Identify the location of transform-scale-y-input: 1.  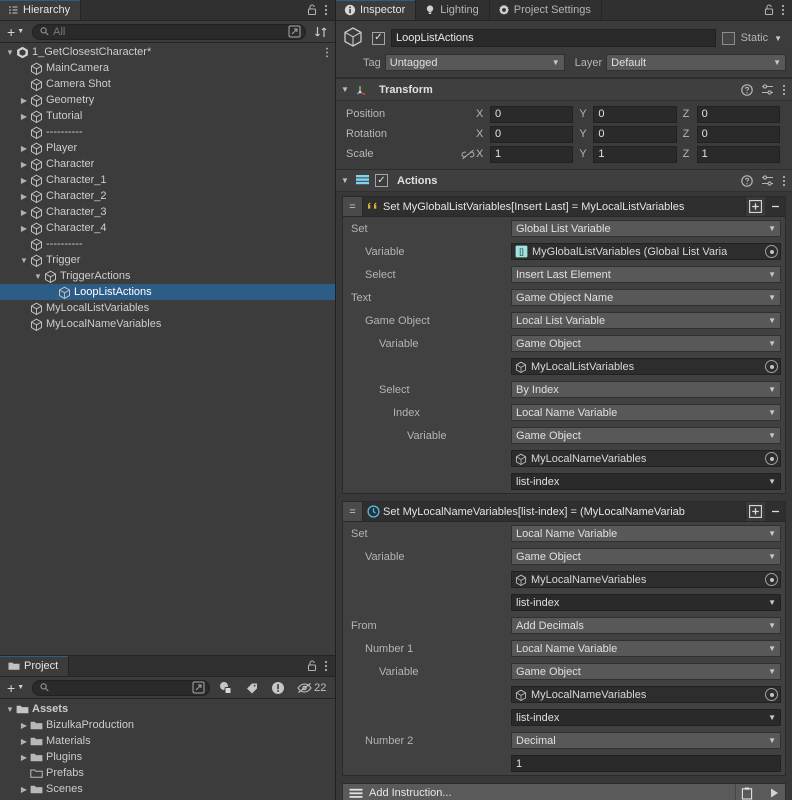
(635, 154).